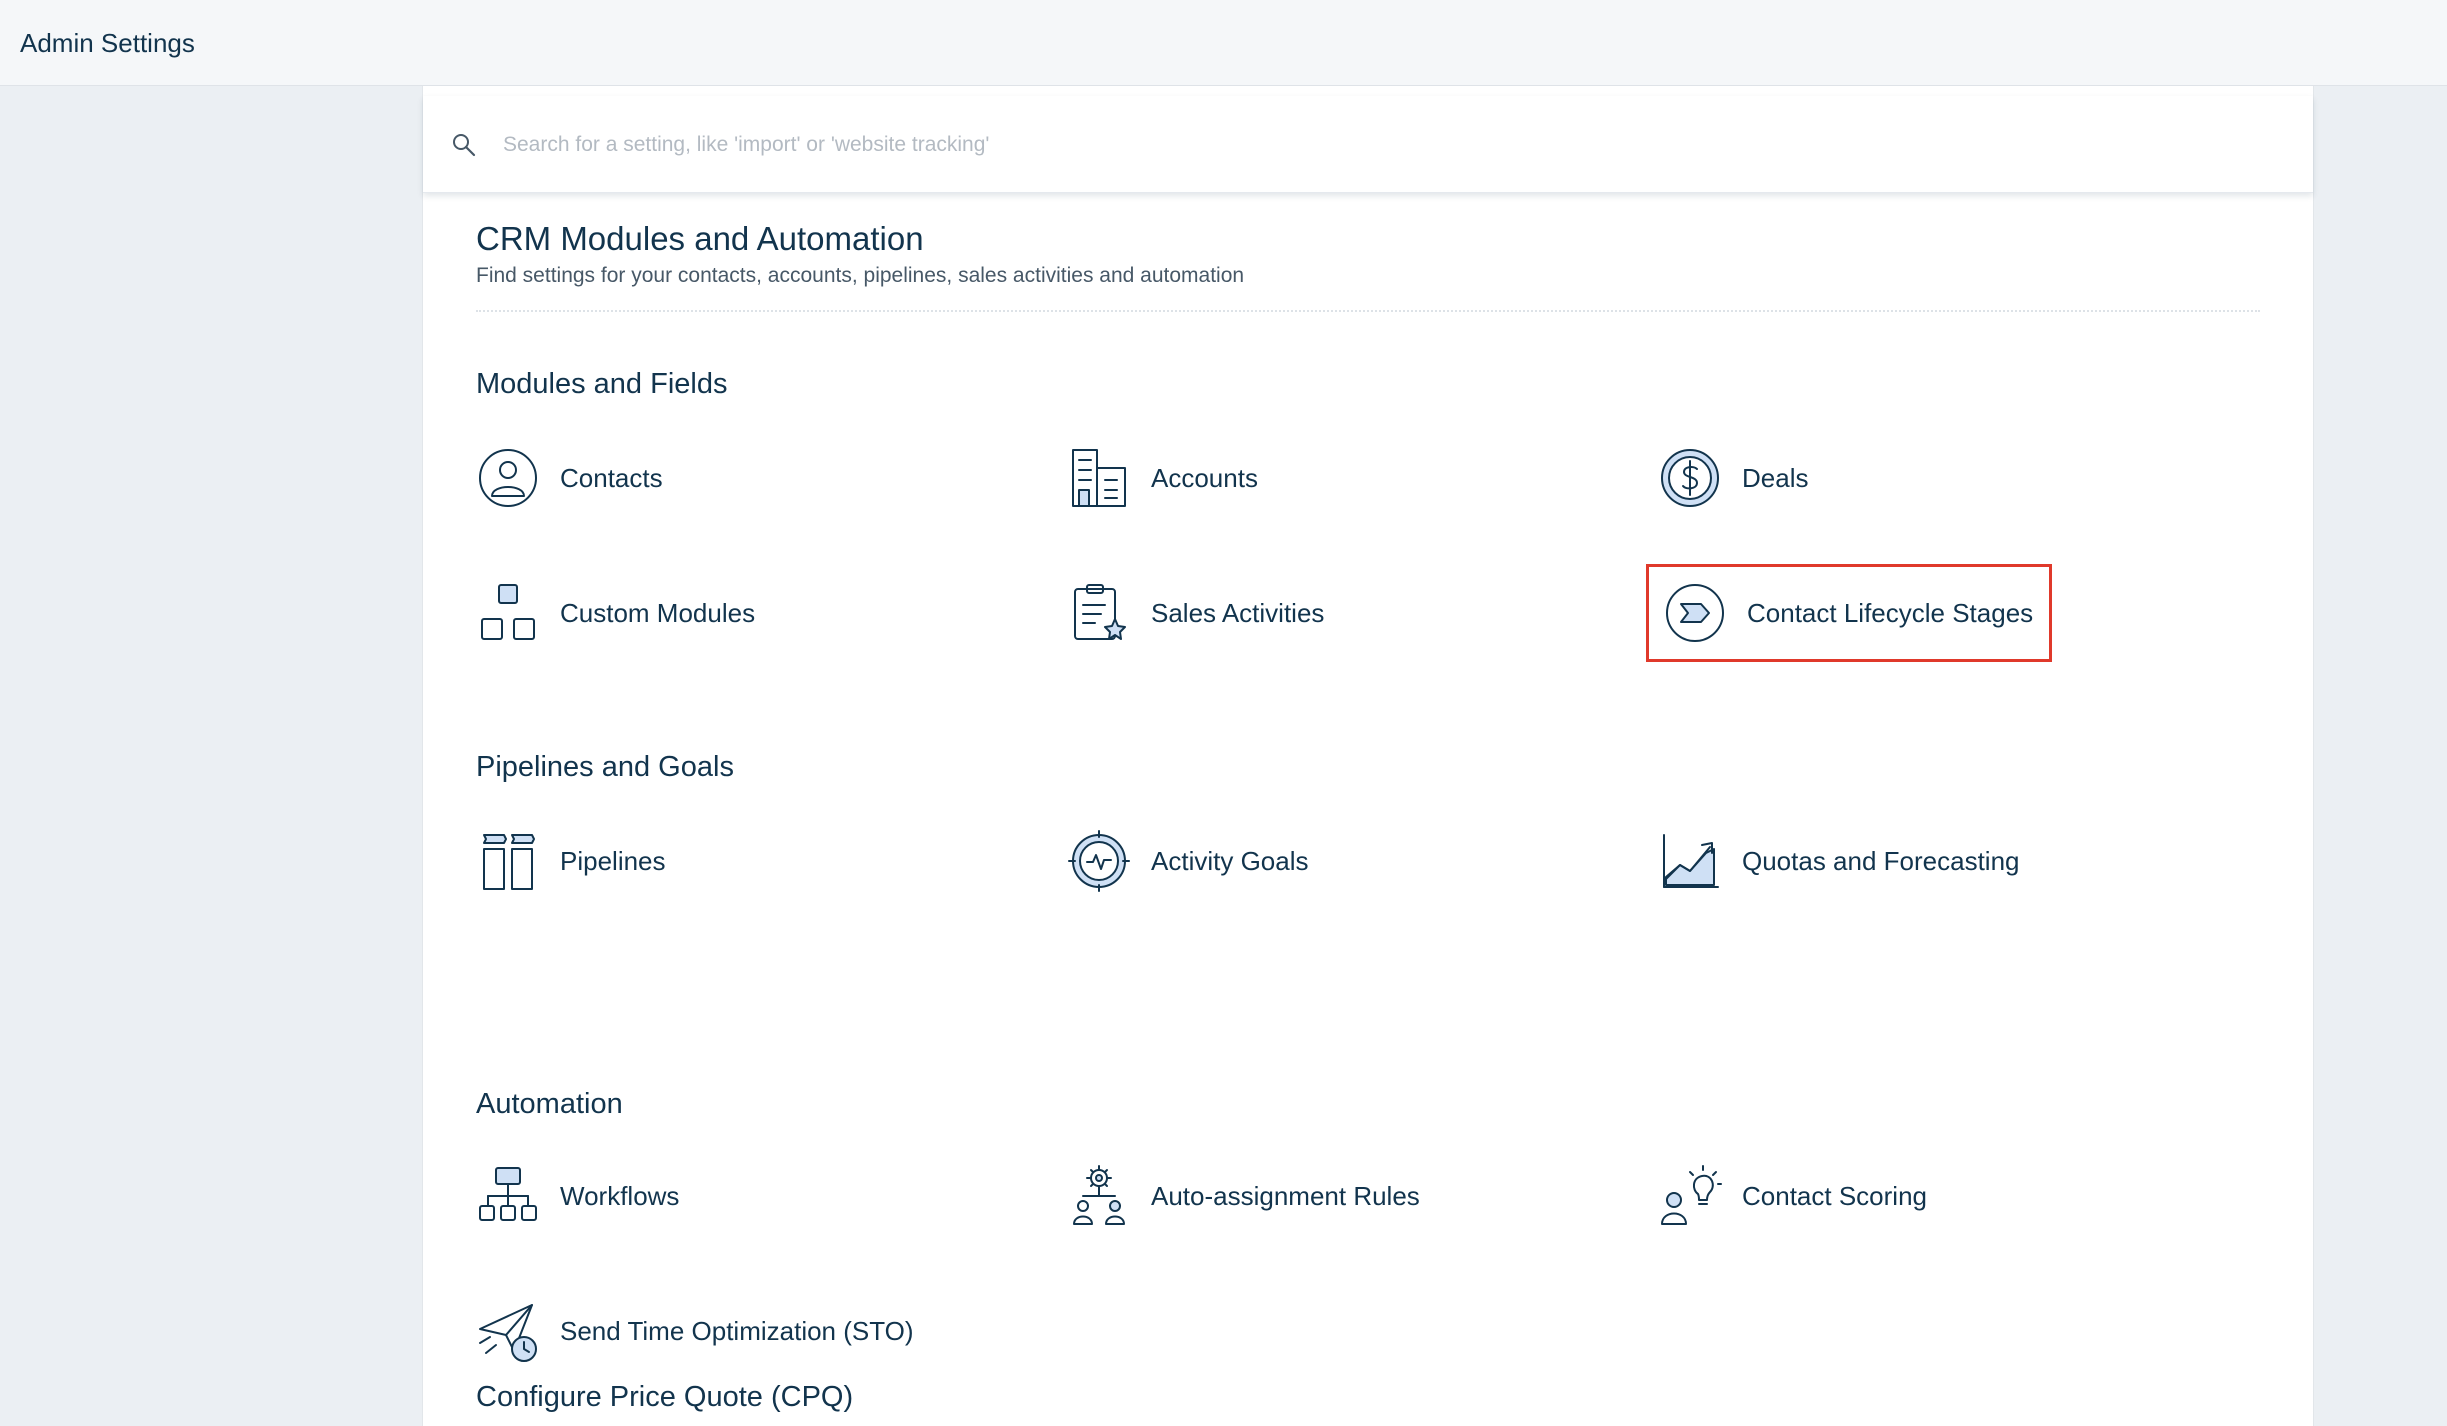 The image size is (2447, 1426). What do you see at coordinates (1099, 1195) in the screenshot?
I see `gear-people-icon` at bounding box center [1099, 1195].